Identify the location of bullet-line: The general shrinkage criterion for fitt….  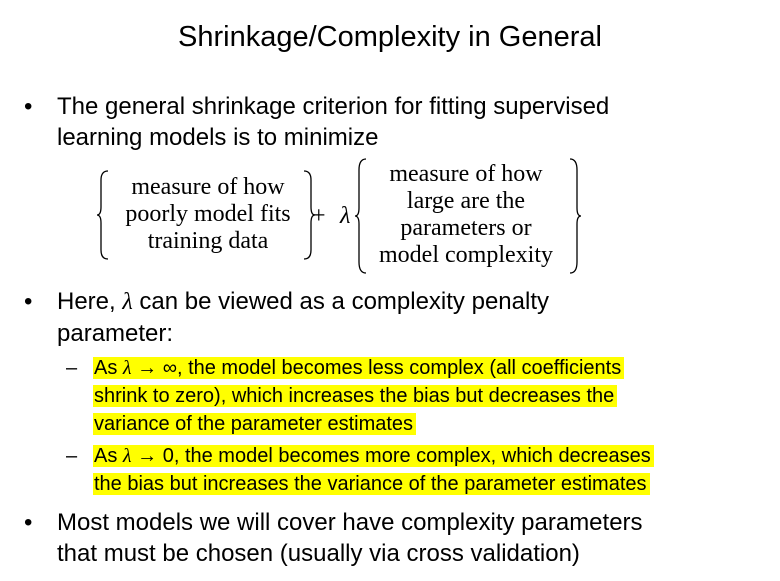
(333, 106).